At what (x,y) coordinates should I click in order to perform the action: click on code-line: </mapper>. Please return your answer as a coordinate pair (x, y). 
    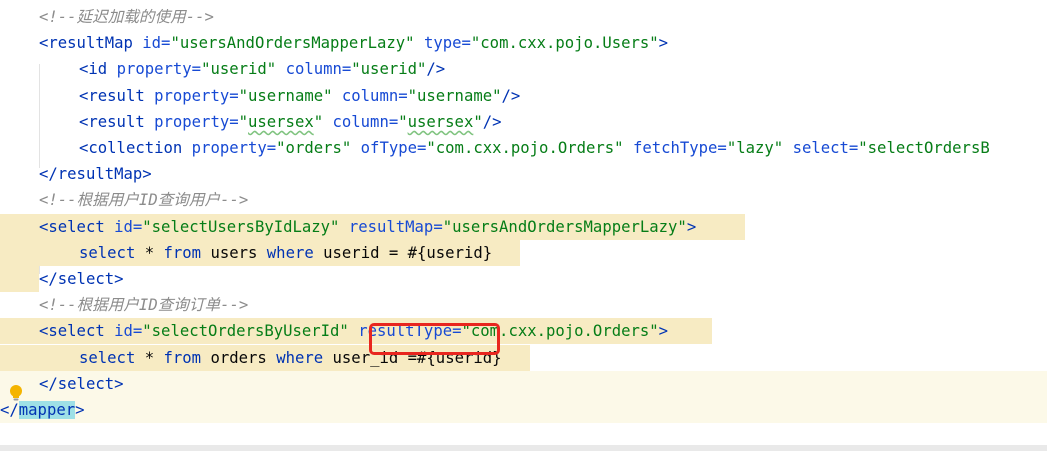
    Looking at the image, I should click on (523, 410).